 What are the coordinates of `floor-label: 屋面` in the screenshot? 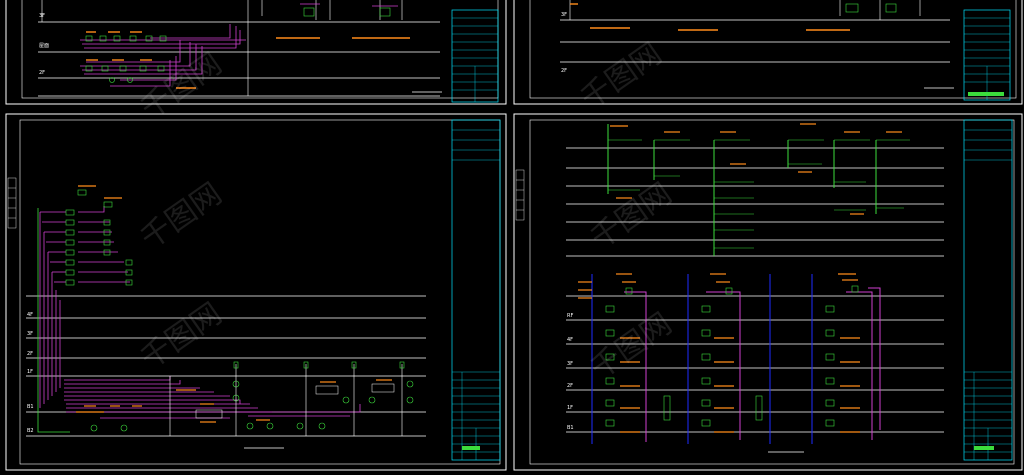 It's located at (44, 46).